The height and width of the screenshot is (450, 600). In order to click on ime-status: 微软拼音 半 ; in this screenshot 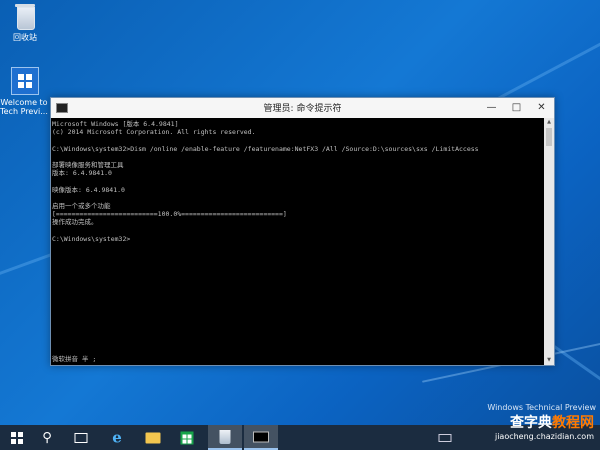, I will do `click(74, 359)`.